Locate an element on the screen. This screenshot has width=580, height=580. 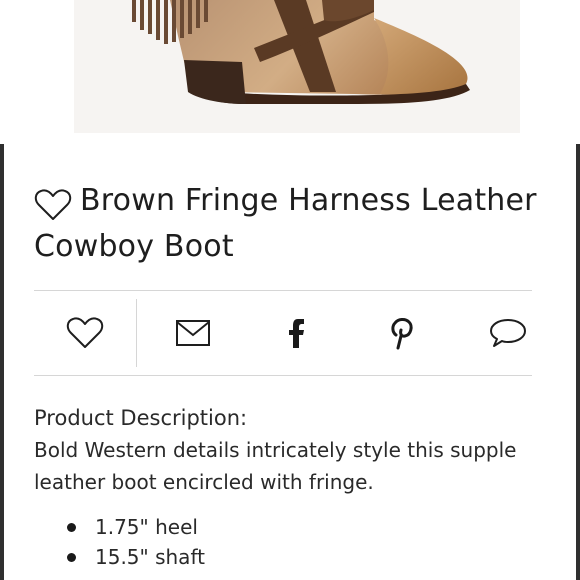
frame-border-right is located at coordinates (578, 362).